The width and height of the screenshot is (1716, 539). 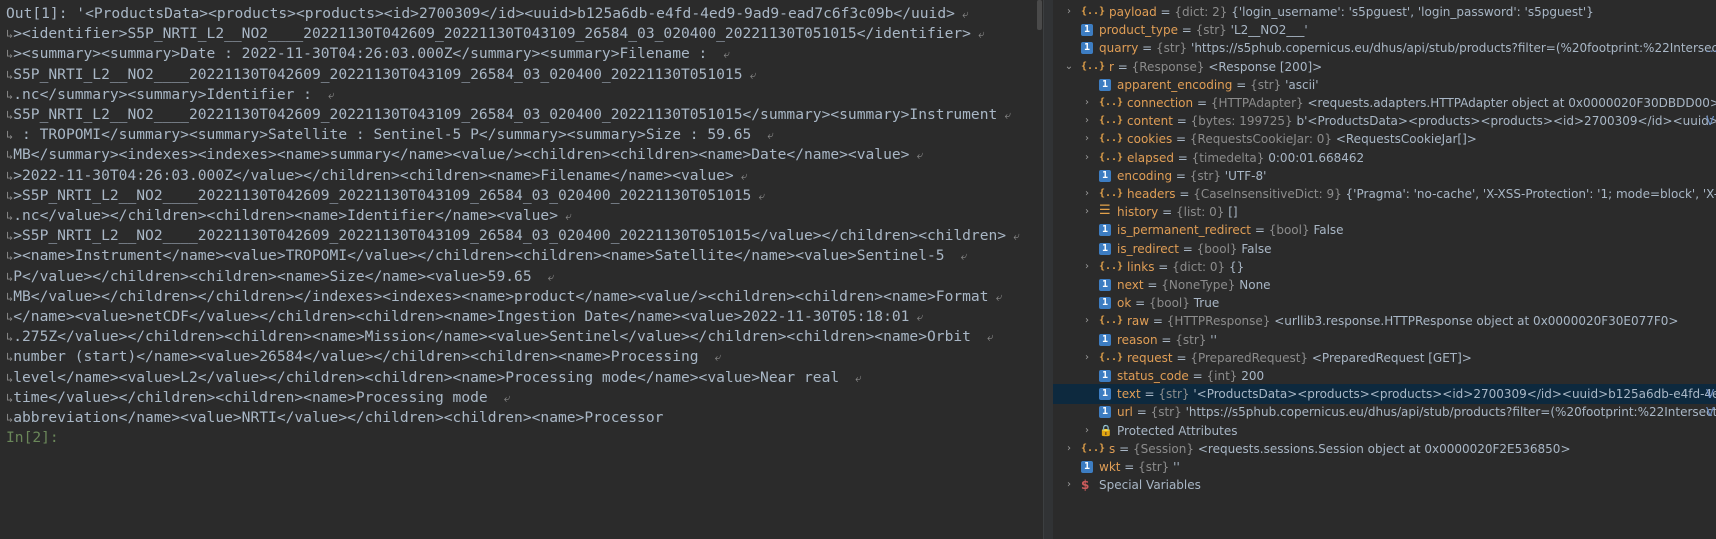 What do you see at coordinates (32, 438) in the screenshot?
I see `console-prompt: In[2]:` at bounding box center [32, 438].